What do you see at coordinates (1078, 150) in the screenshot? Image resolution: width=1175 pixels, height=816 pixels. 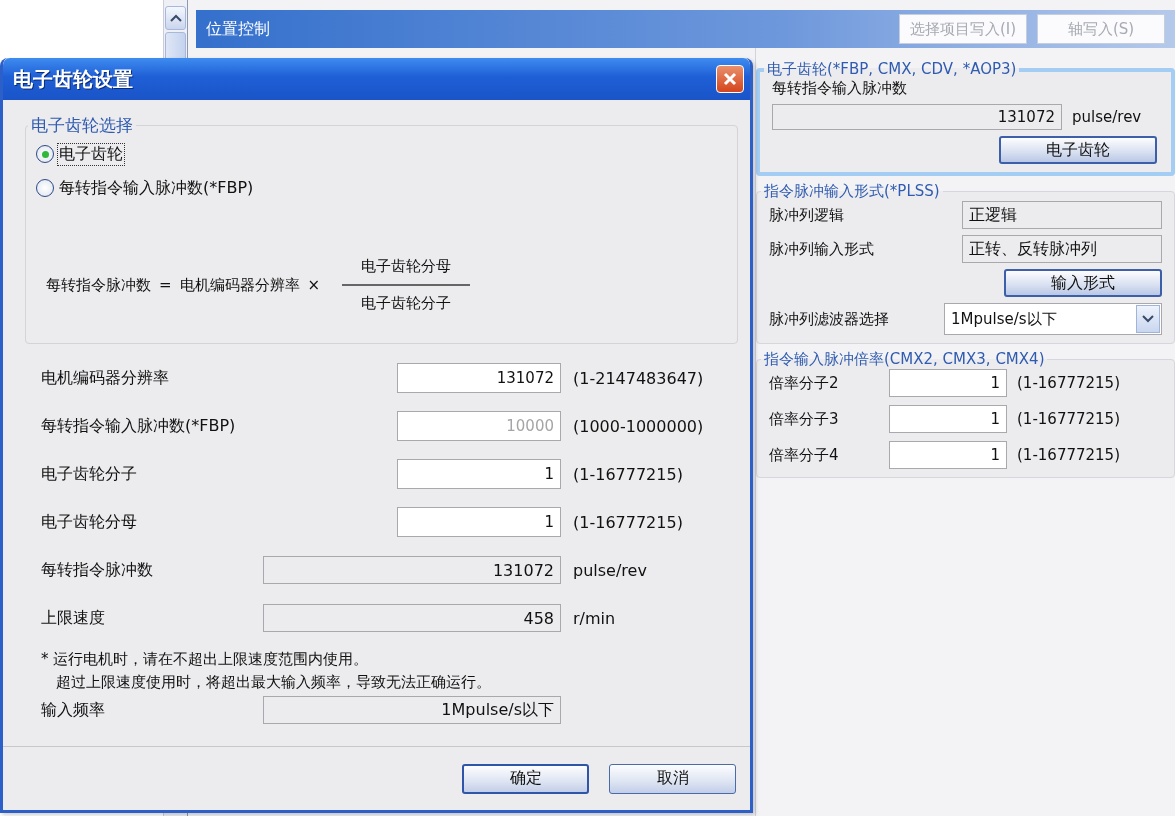 I see `gear-button: 电子齿轮` at bounding box center [1078, 150].